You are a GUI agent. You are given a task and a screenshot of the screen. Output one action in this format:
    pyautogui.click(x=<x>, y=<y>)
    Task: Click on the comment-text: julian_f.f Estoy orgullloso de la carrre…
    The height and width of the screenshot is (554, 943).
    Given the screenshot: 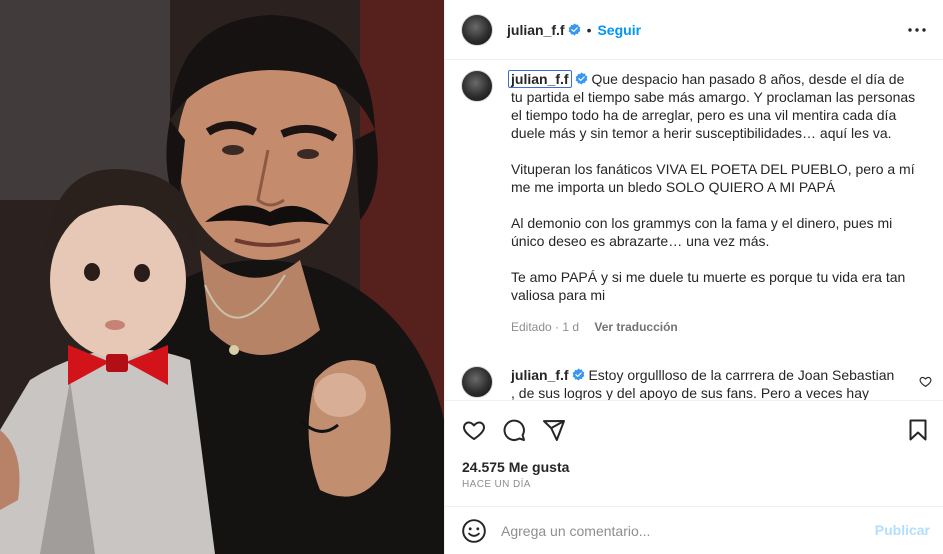 What is the action you would take?
    pyautogui.click(x=706, y=383)
    